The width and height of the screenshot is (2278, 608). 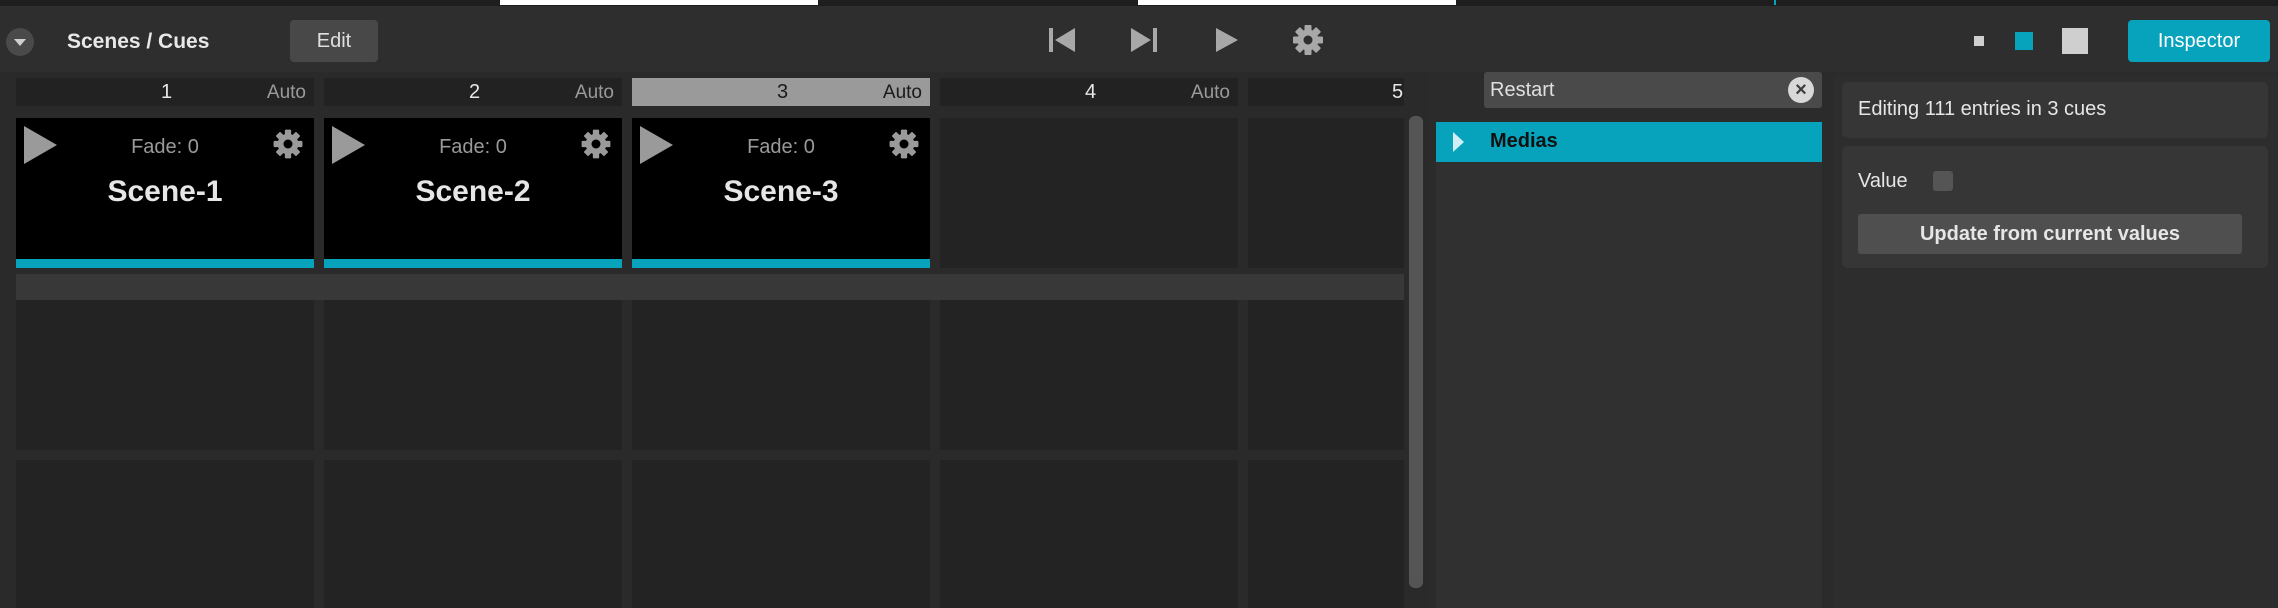 I want to click on column-number: 5, so click(x=1398, y=92).